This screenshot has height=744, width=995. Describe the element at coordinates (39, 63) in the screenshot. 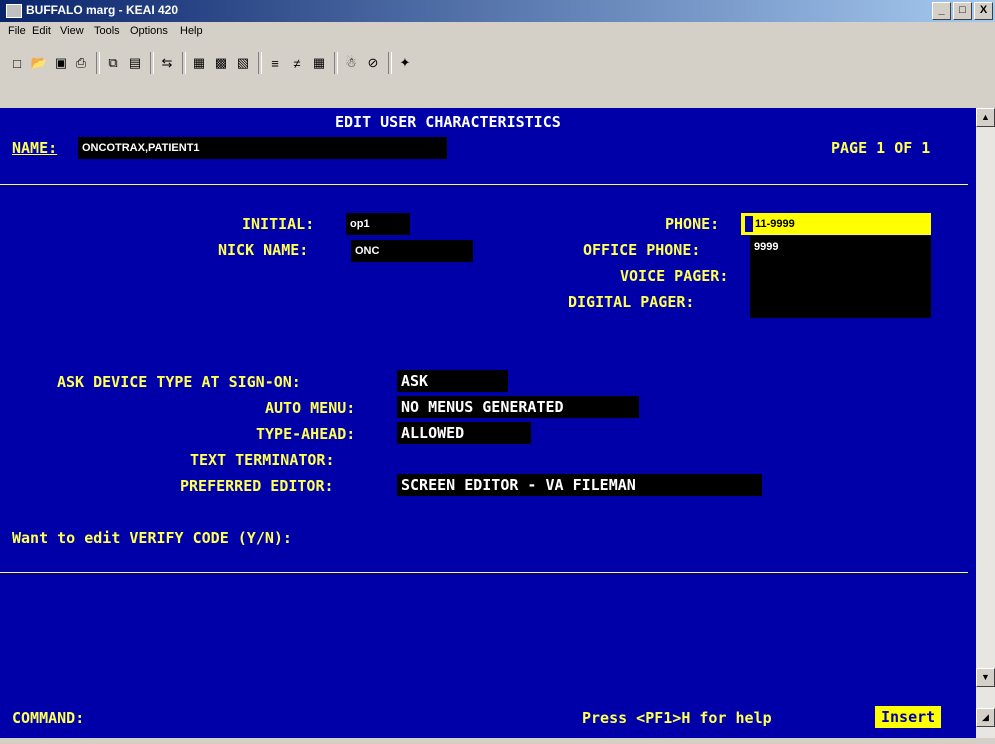

I see `open-icon: 📂` at that location.